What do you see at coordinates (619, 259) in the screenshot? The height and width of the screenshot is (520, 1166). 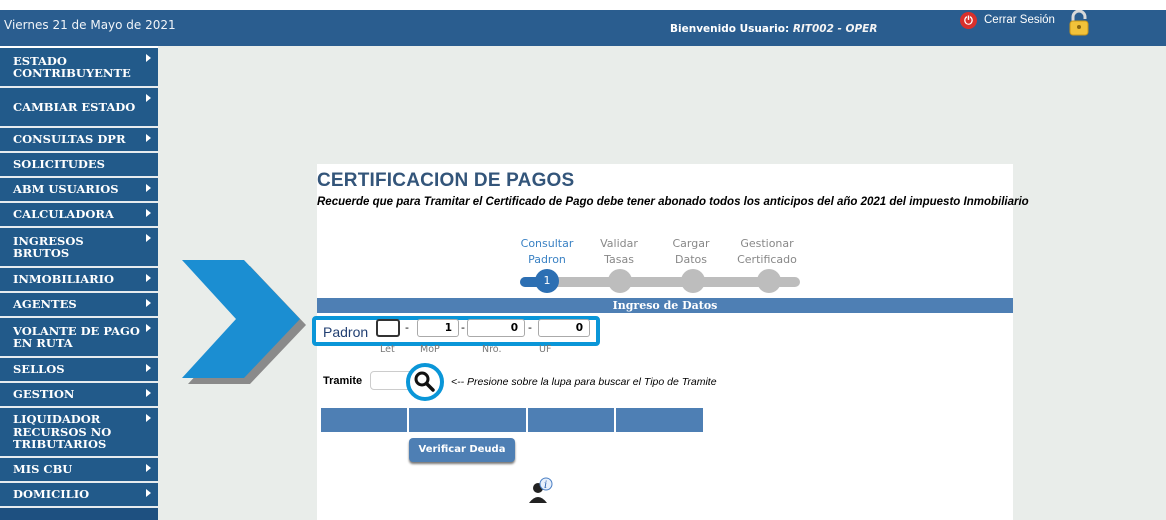 I see `step-label: Tasas` at bounding box center [619, 259].